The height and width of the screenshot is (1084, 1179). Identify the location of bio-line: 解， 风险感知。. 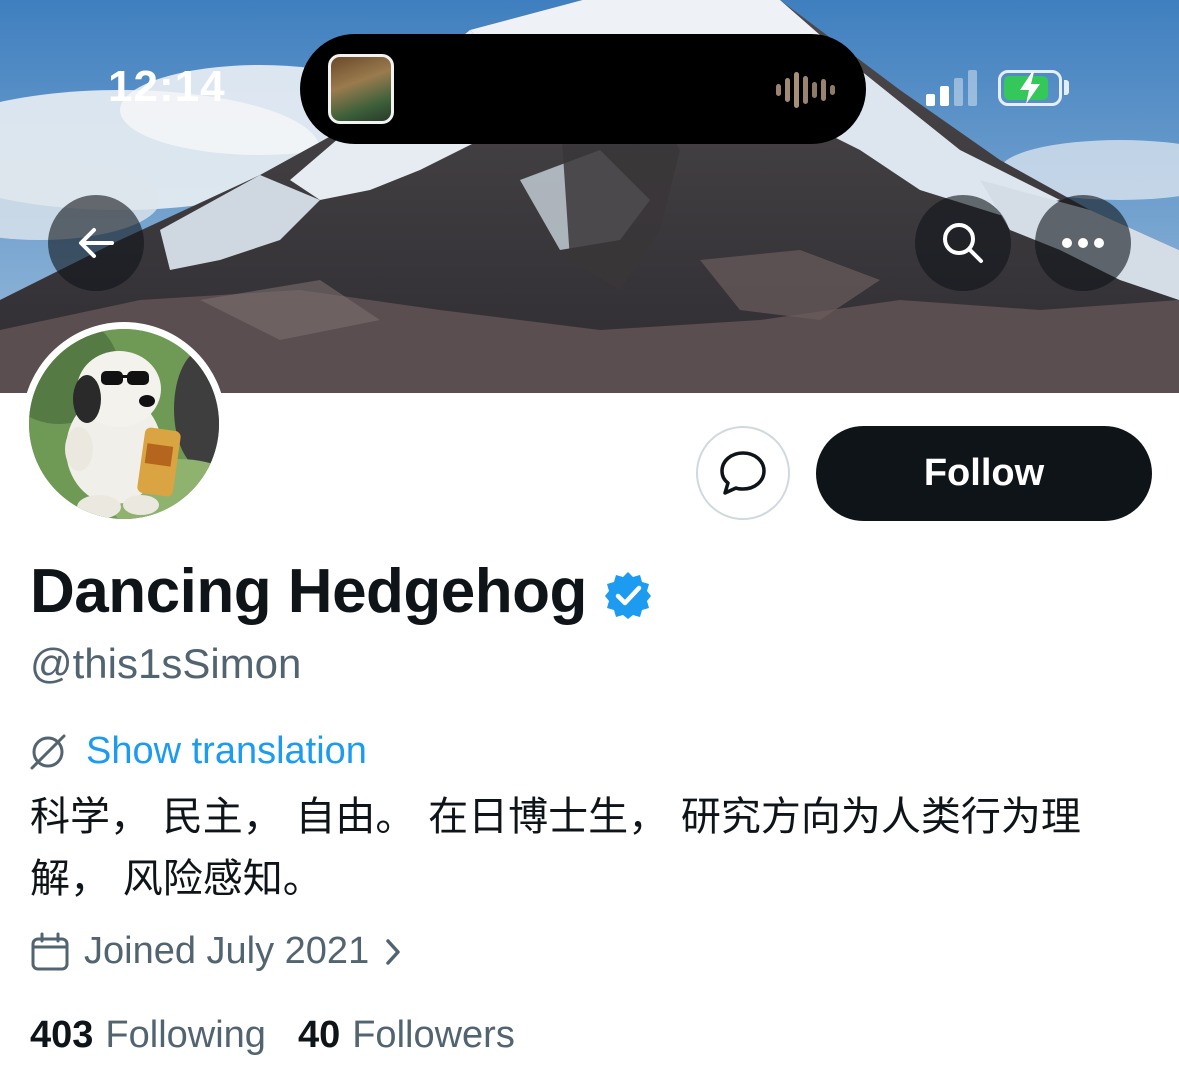
(176, 879).